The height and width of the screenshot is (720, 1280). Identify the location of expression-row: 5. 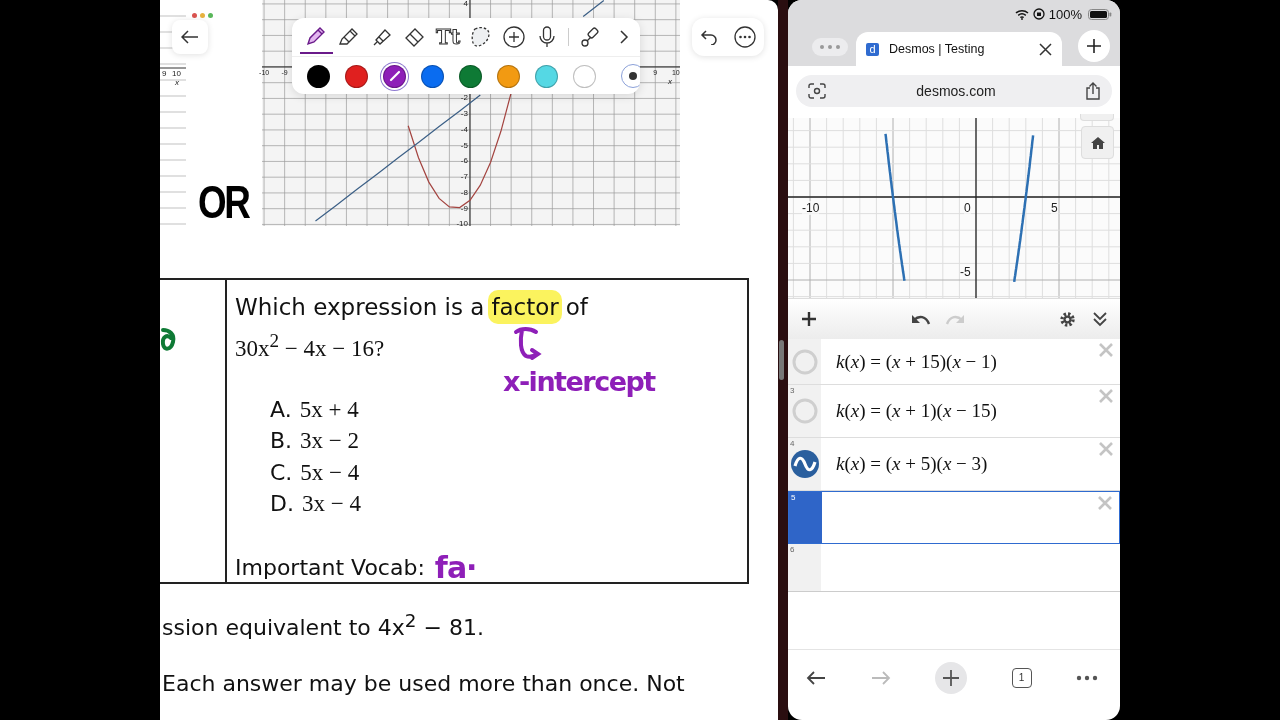
(954, 517).